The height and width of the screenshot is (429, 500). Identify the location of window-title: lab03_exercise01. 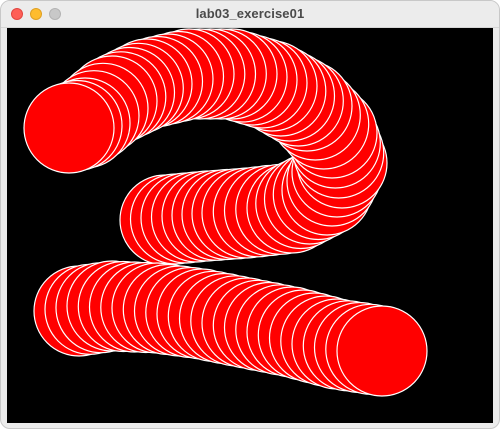
(250, 13).